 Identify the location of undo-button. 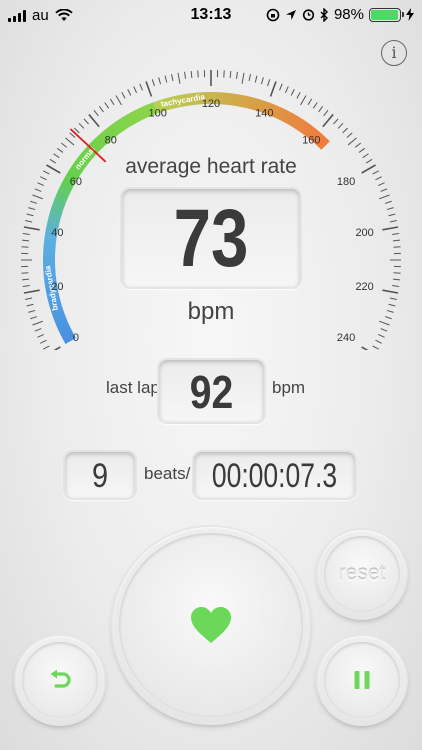
(60, 680).